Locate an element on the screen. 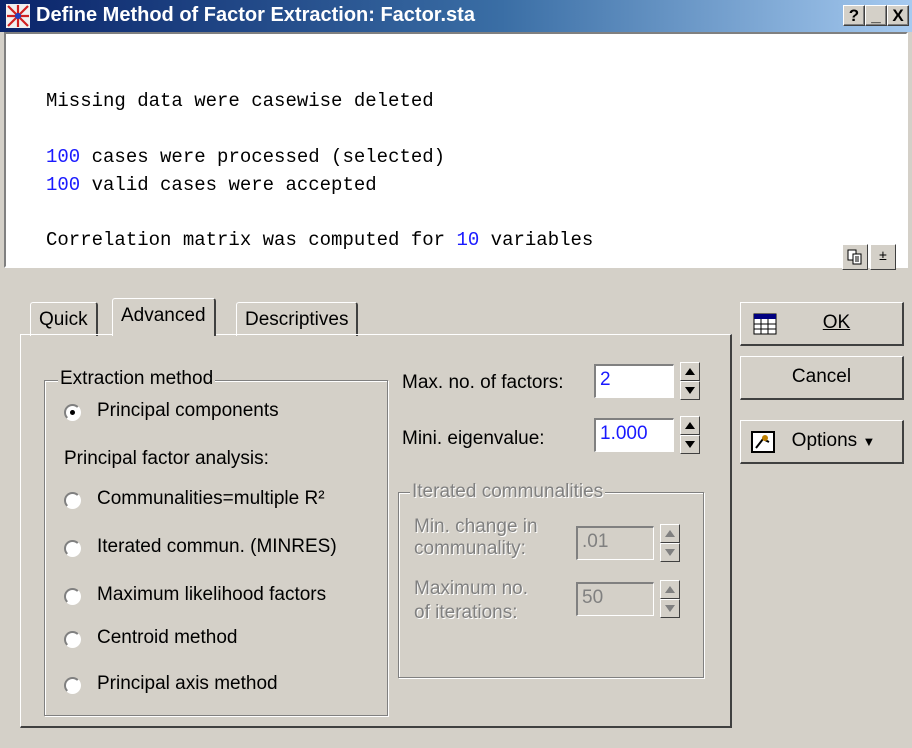 Image resolution: width=912 pixels, height=748 pixels. radio-iterated-commun is located at coordinates (72, 548).